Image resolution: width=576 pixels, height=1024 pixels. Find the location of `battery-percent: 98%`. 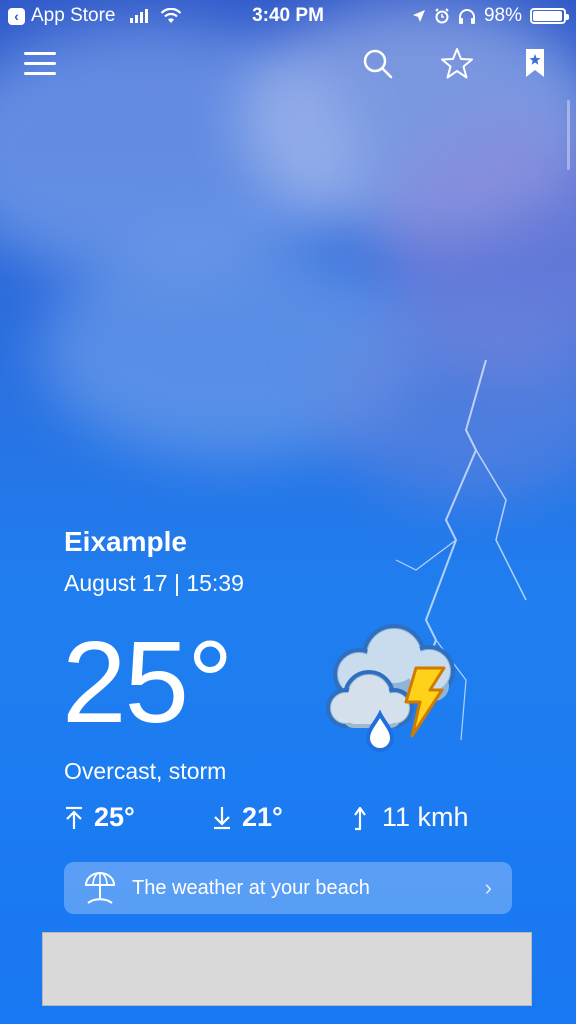

battery-percent: 98% is located at coordinates (502, 15).